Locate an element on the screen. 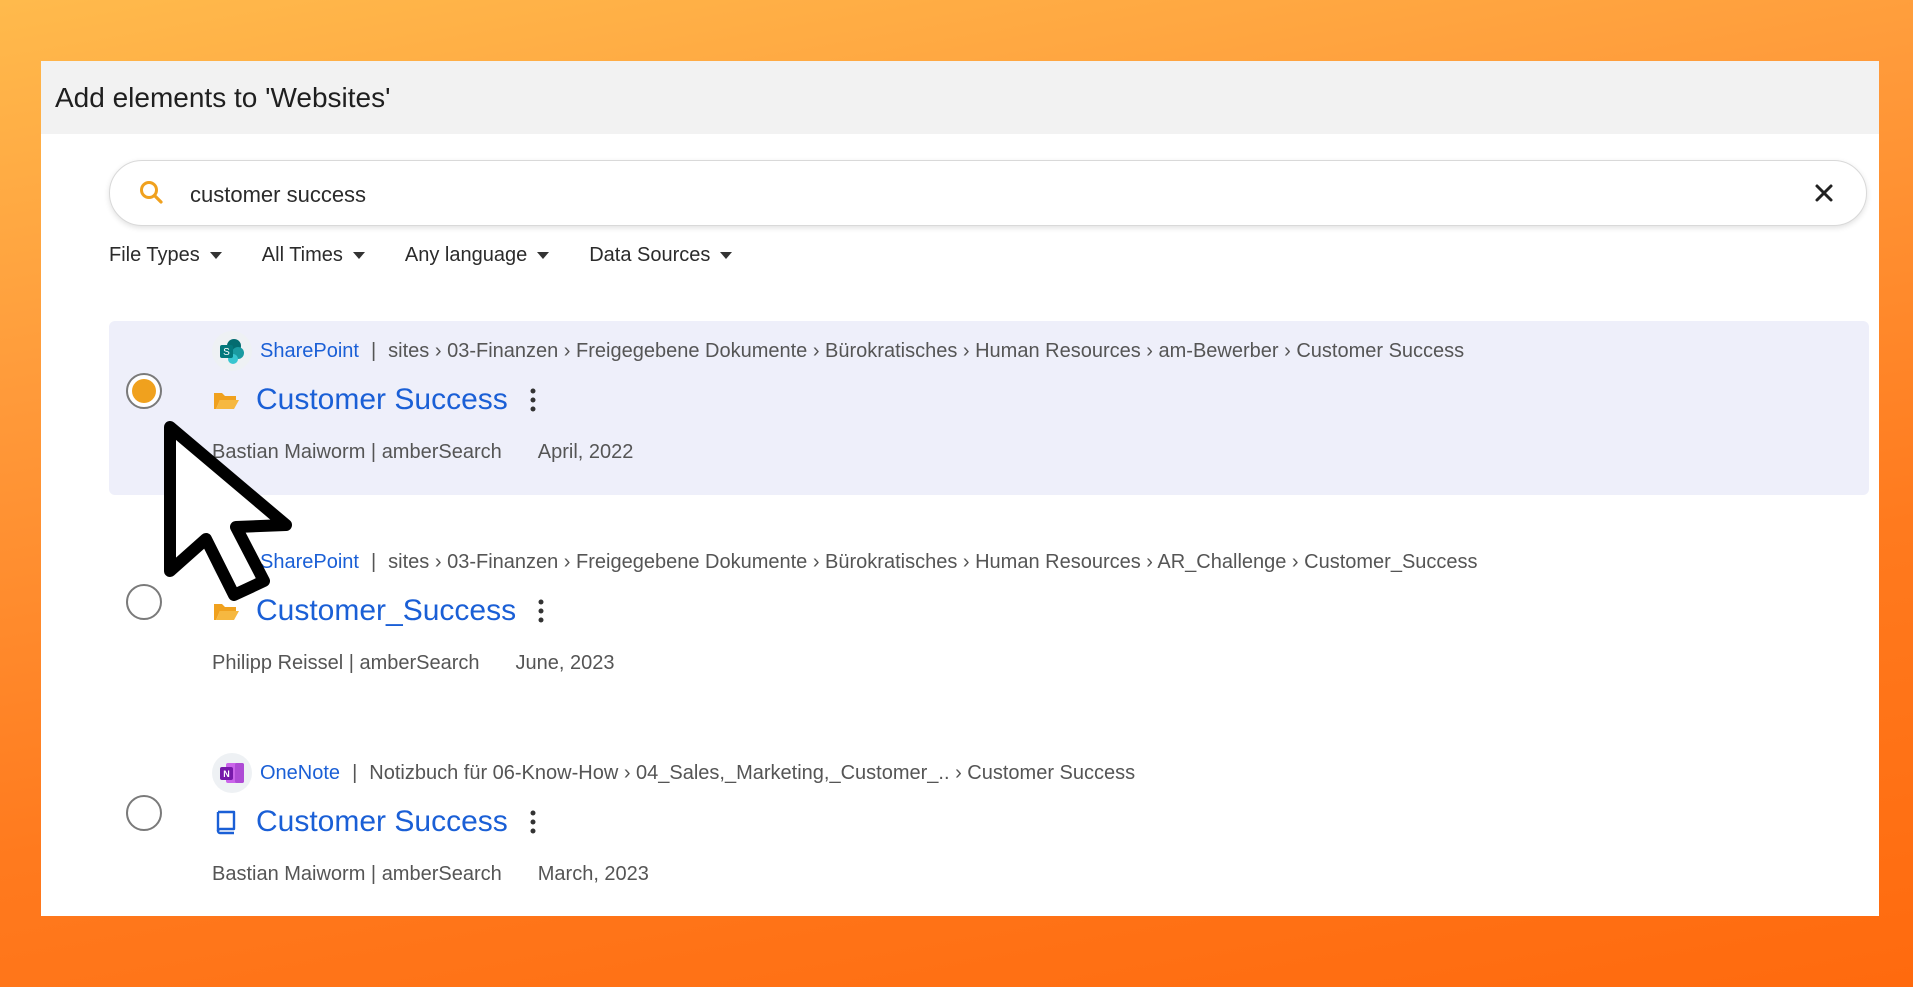 The image size is (1913, 987). search-bar is located at coordinates (988, 193).